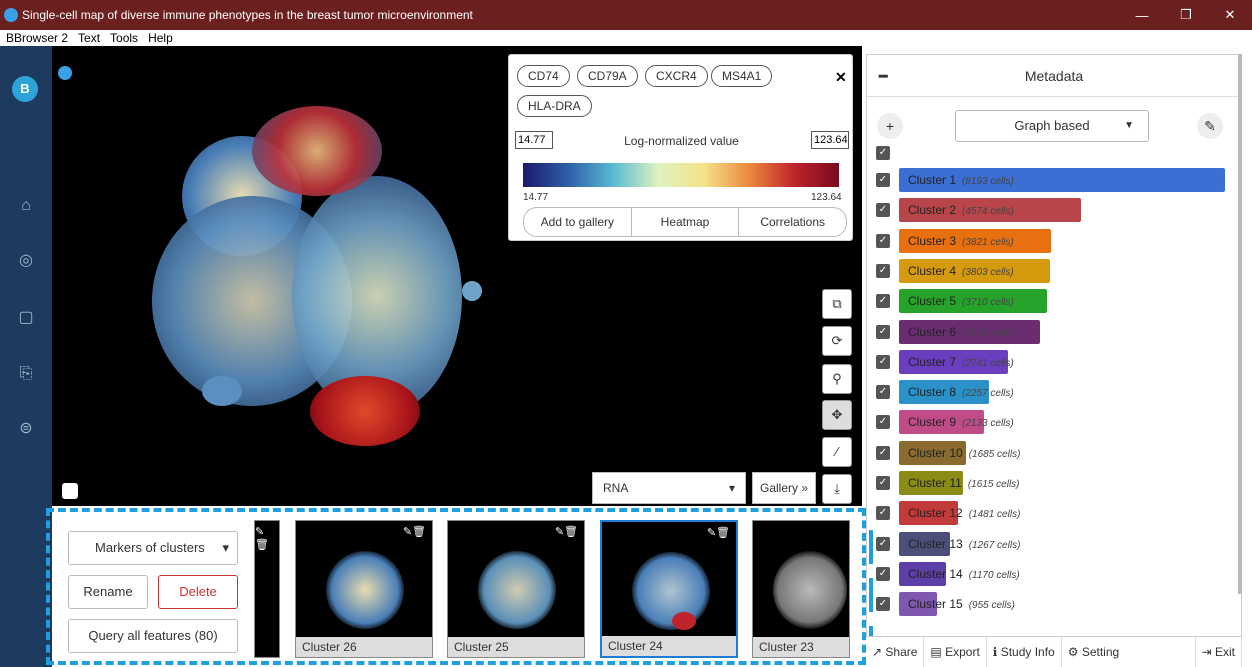 This screenshot has height=667, width=1252. I want to click on setting-button: ⚙ Setting, so click(1129, 652).